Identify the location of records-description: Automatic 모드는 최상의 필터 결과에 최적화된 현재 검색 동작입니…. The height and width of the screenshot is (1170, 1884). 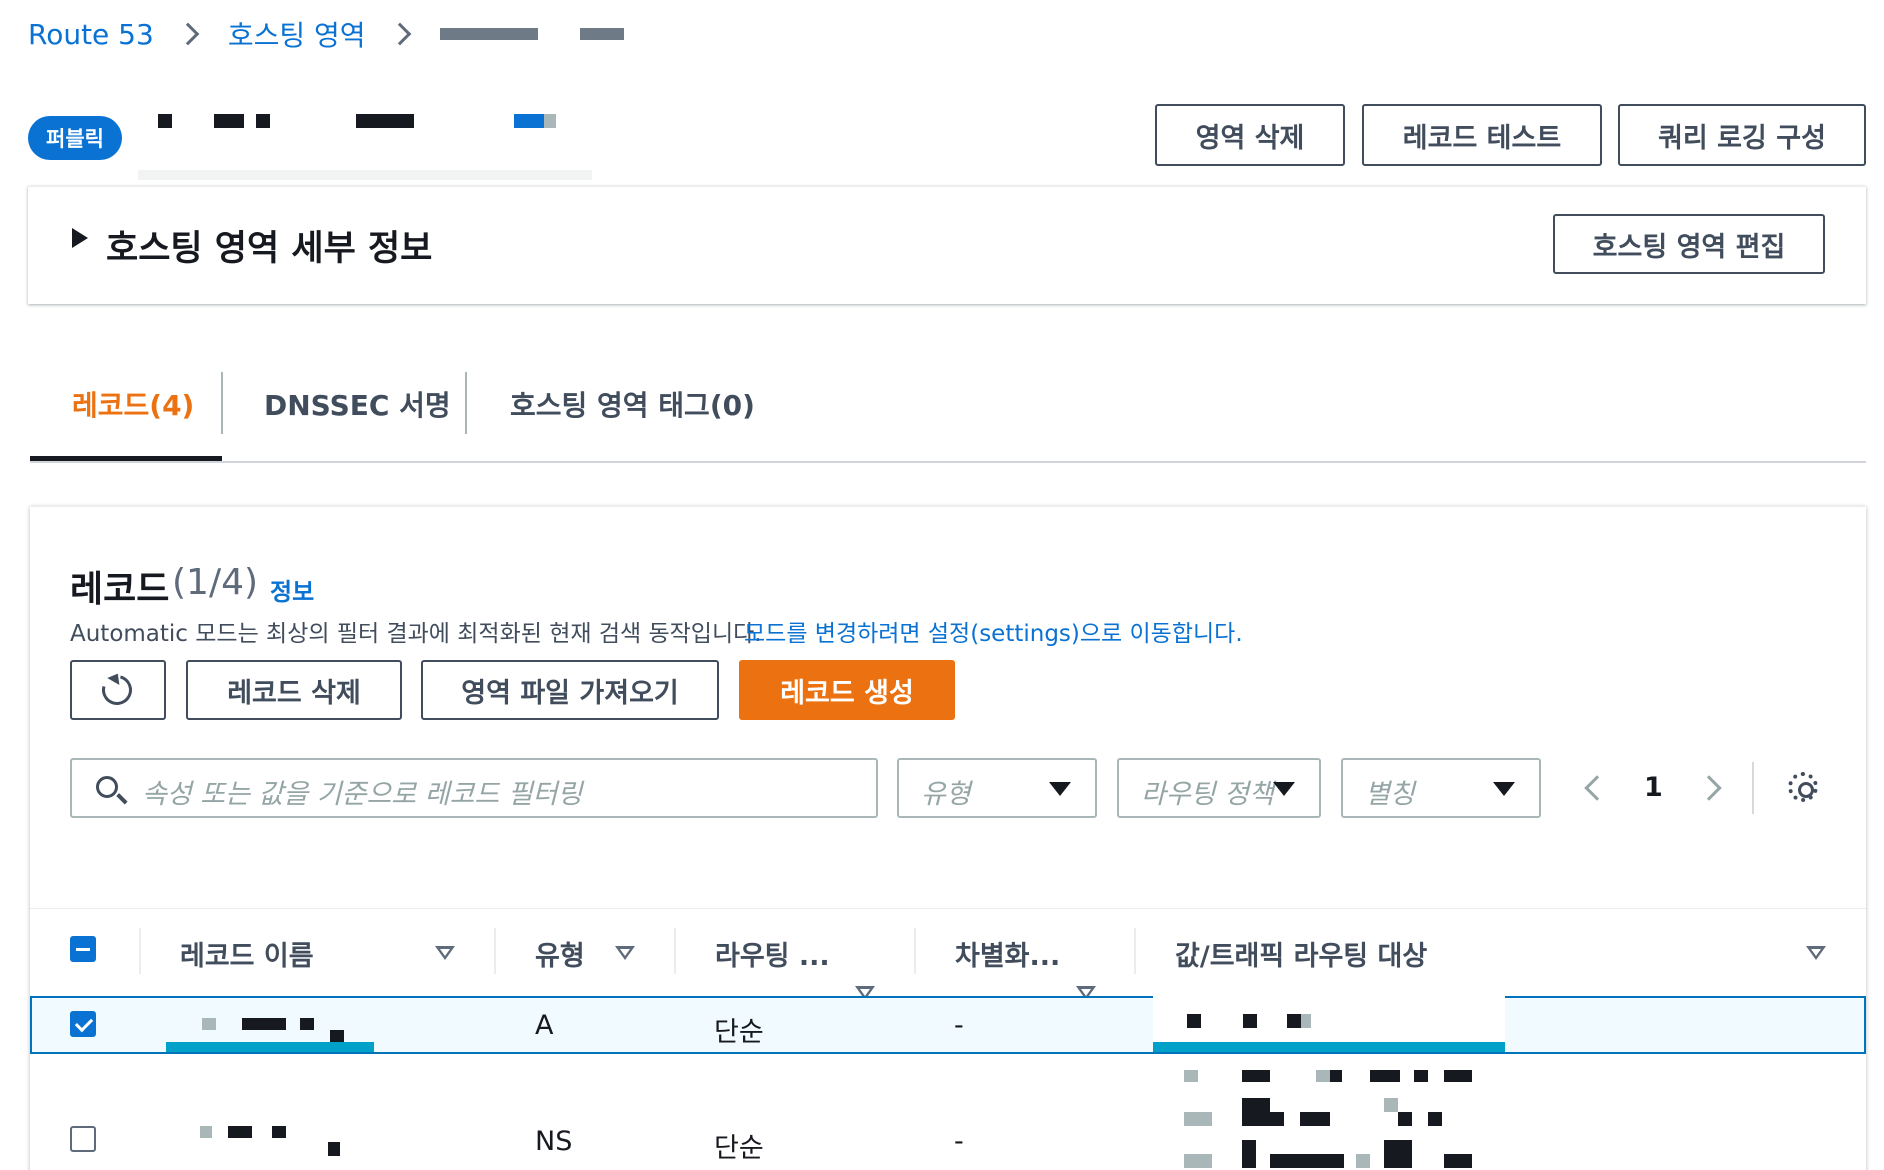
(416, 634).